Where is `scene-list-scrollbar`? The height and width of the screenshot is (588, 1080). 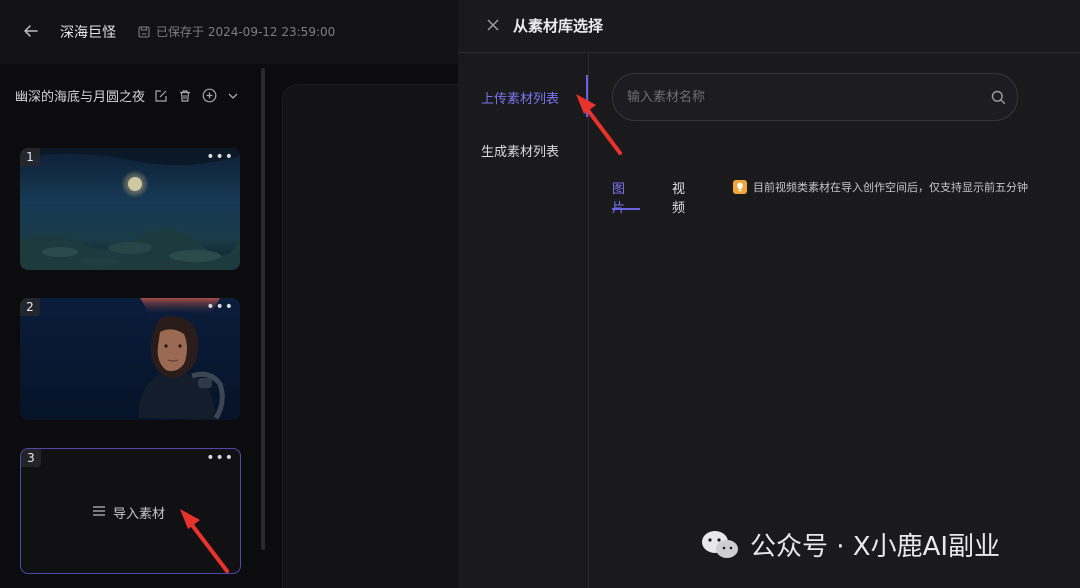
scene-list-scrollbar is located at coordinates (263, 309).